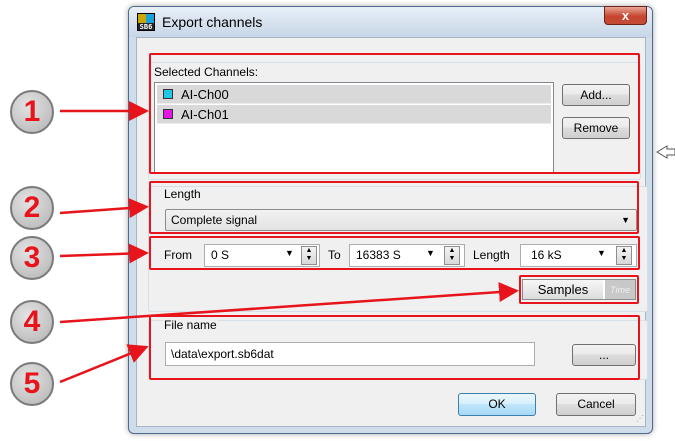  What do you see at coordinates (665, 152) in the screenshot?
I see `cursor-arrow-icon` at bounding box center [665, 152].